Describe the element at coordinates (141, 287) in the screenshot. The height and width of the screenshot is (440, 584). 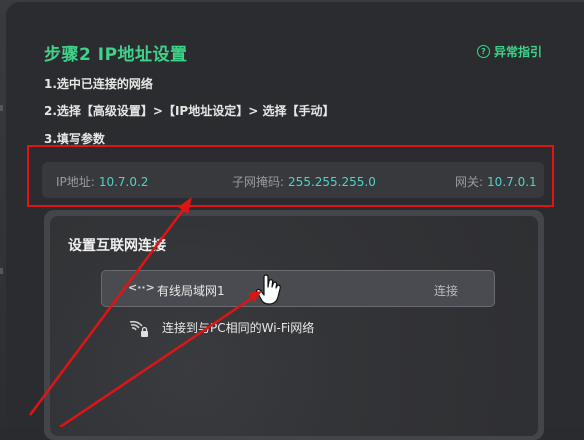
I see `ethernet-icon: <··>` at that location.